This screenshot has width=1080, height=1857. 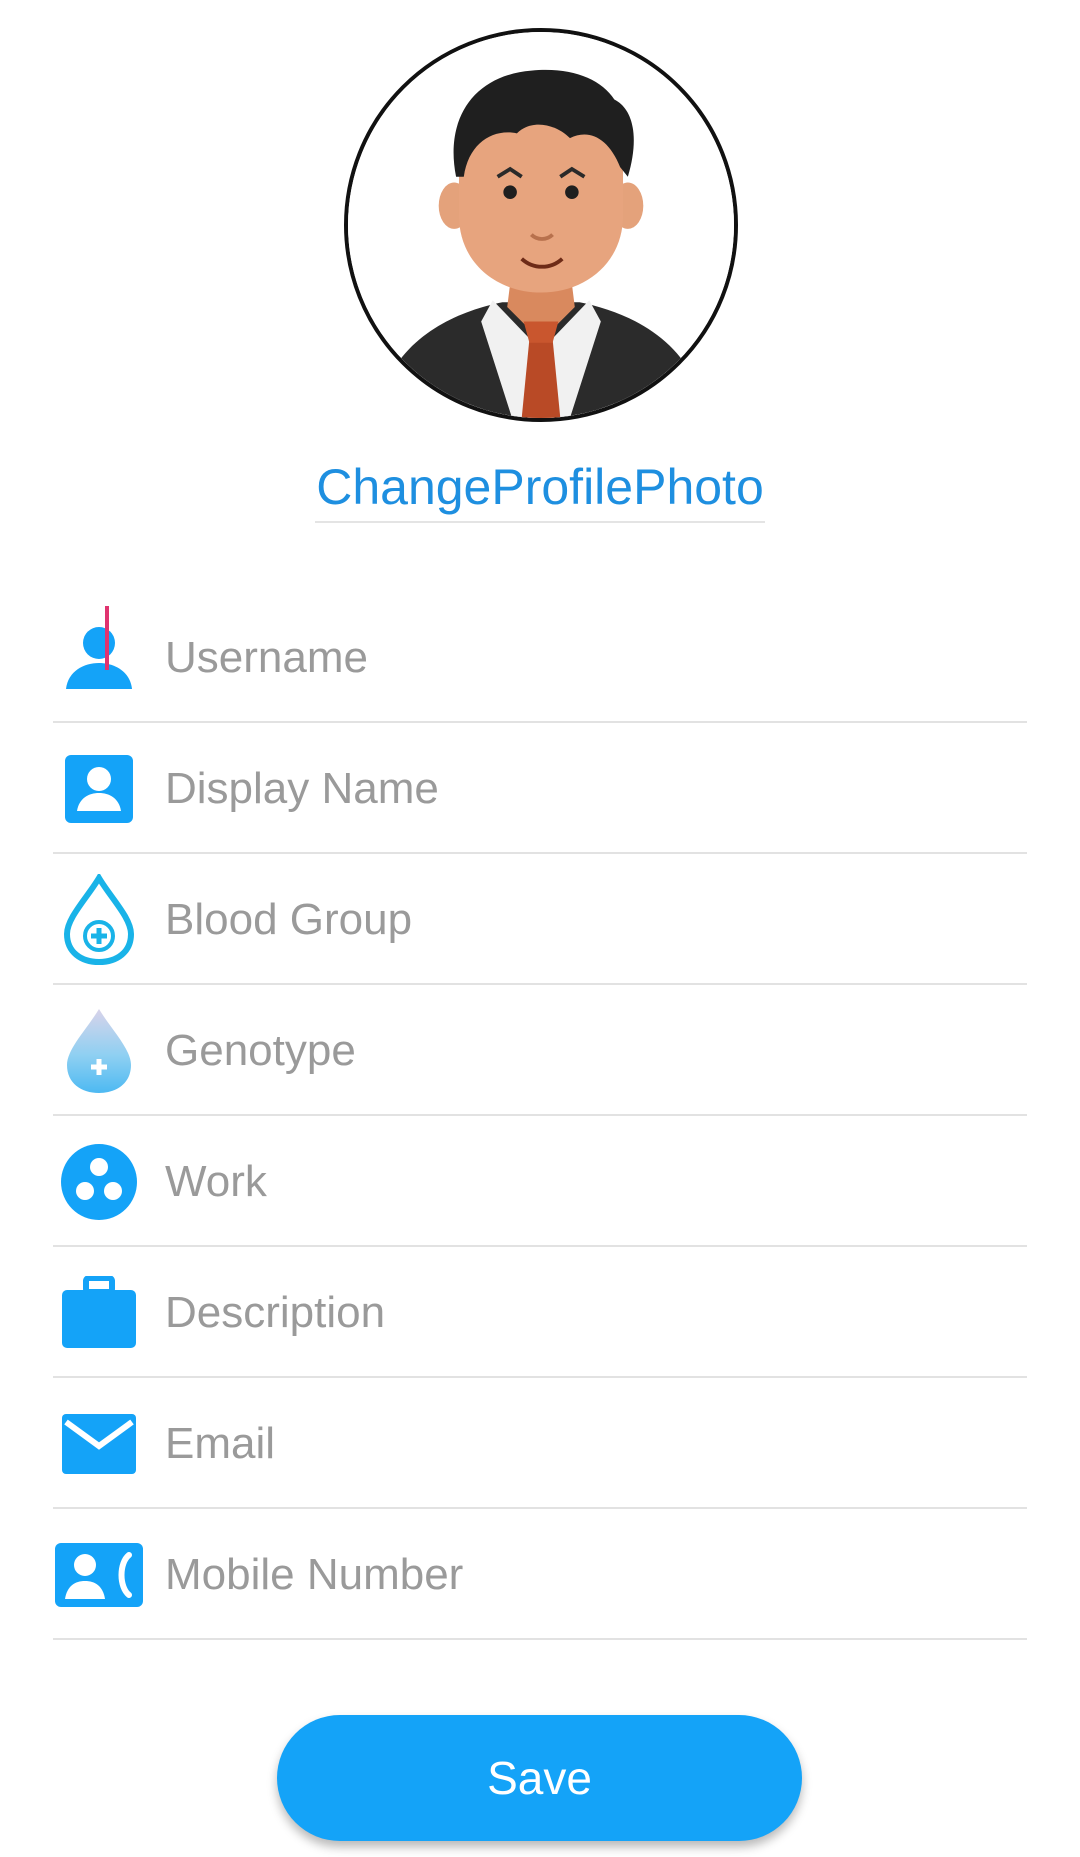 I want to click on genotype-input, so click(x=588, y=1051).